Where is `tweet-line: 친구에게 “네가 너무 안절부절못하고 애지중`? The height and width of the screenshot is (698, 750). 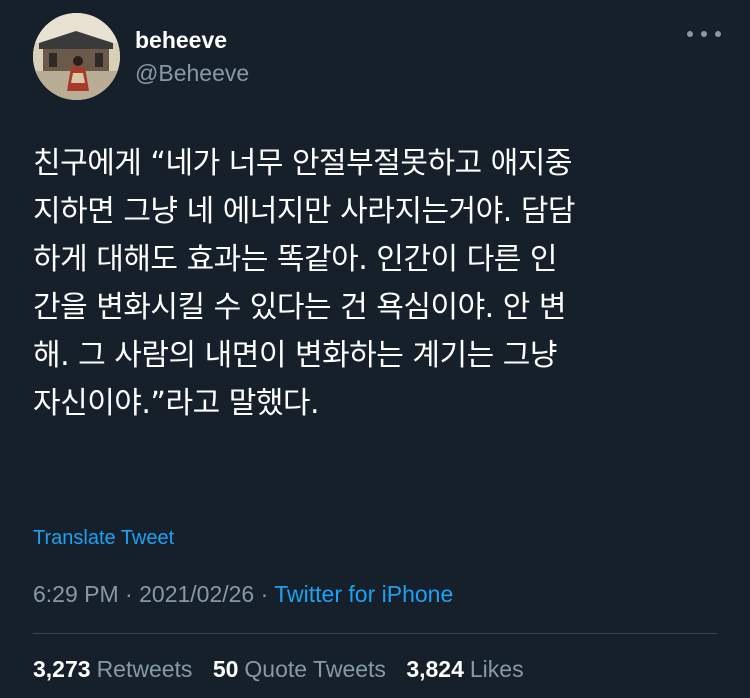
tweet-line: 친구에게 “네가 너무 안절부절못하고 애지중 is located at coordinates (303, 163).